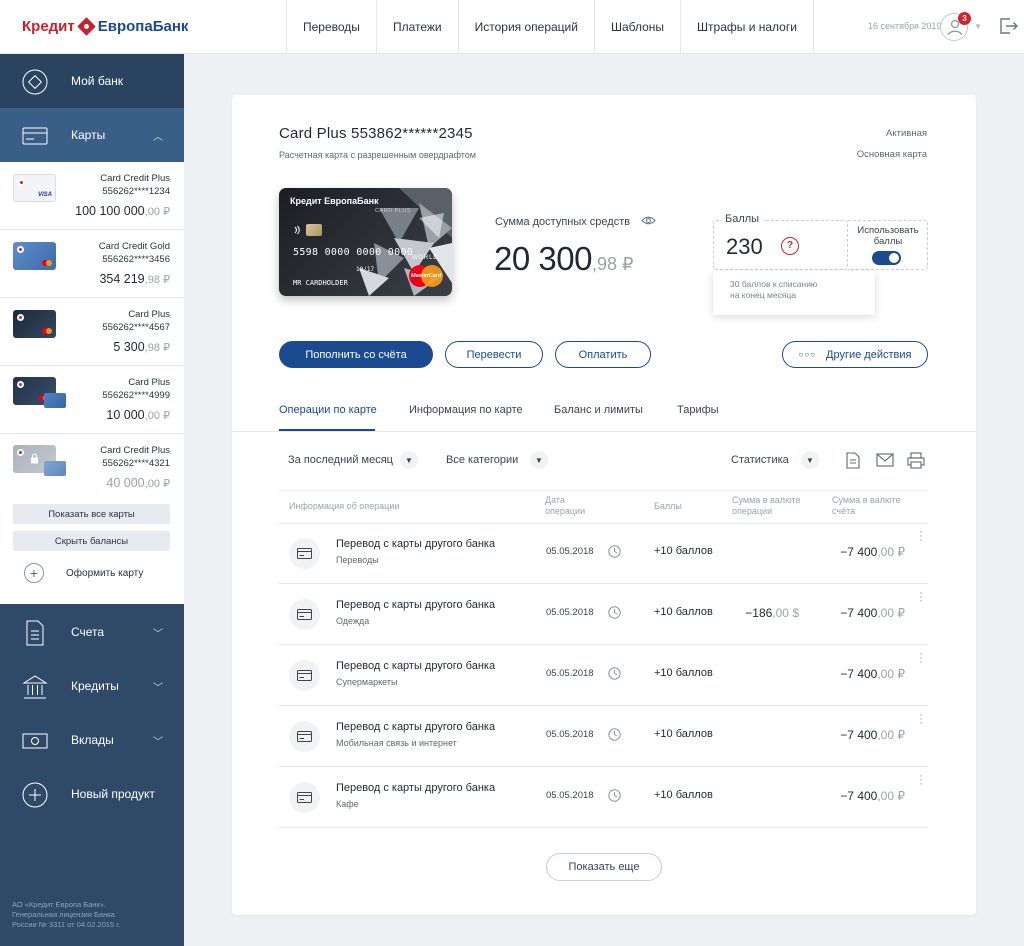 The height and width of the screenshot is (946, 1024). I want to click on tab-operations: Операции по карте, so click(328, 410).